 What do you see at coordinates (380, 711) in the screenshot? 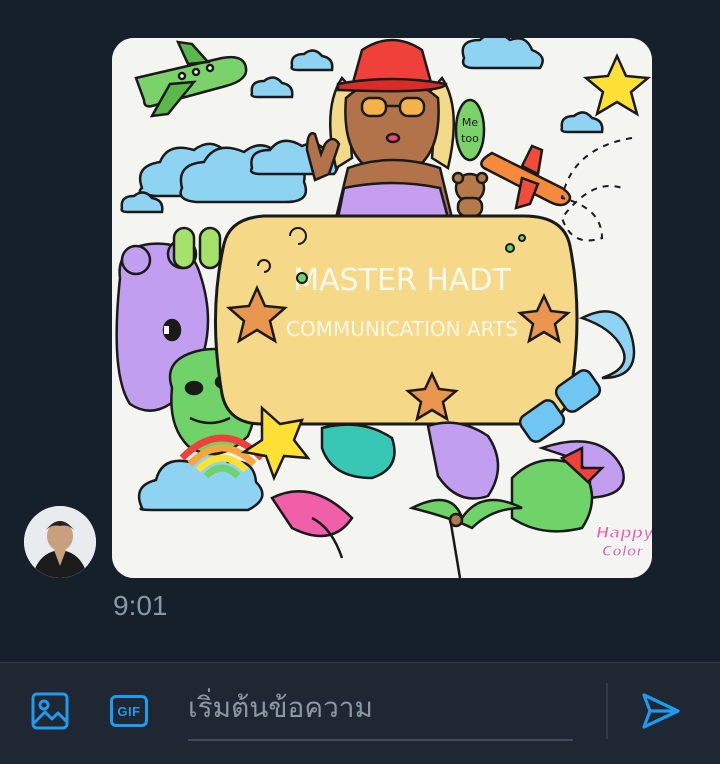
I see `message-input` at bounding box center [380, 711].